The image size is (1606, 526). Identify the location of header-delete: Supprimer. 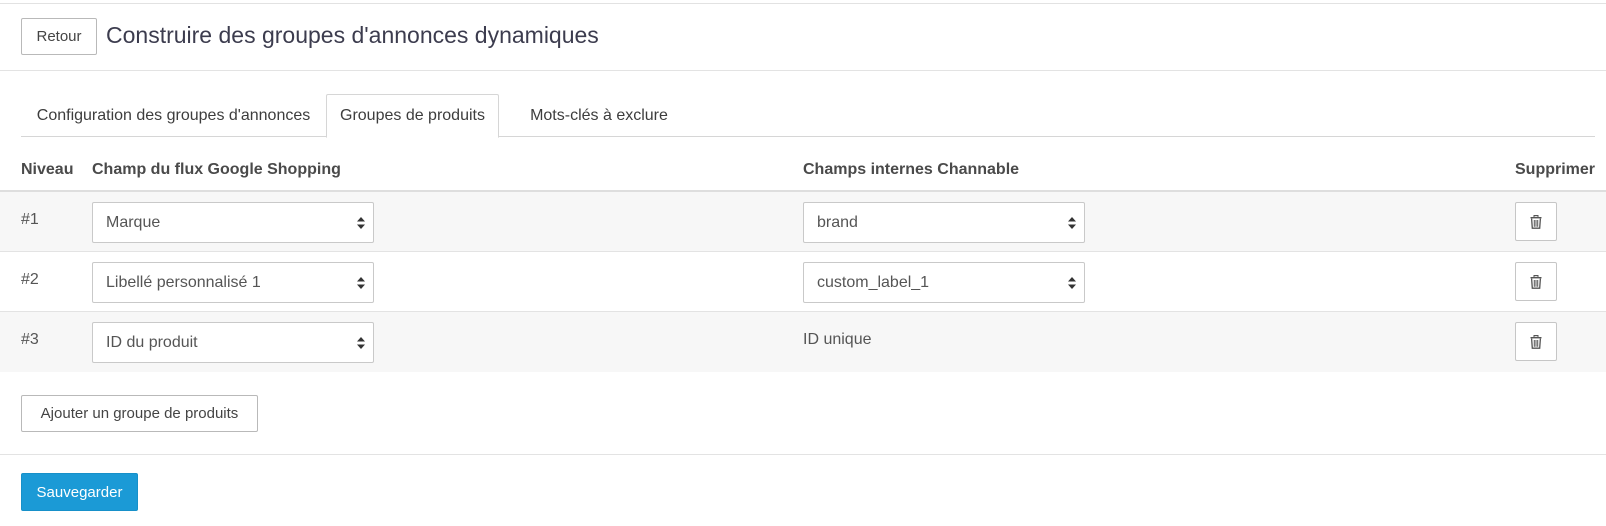
(1555, 169).